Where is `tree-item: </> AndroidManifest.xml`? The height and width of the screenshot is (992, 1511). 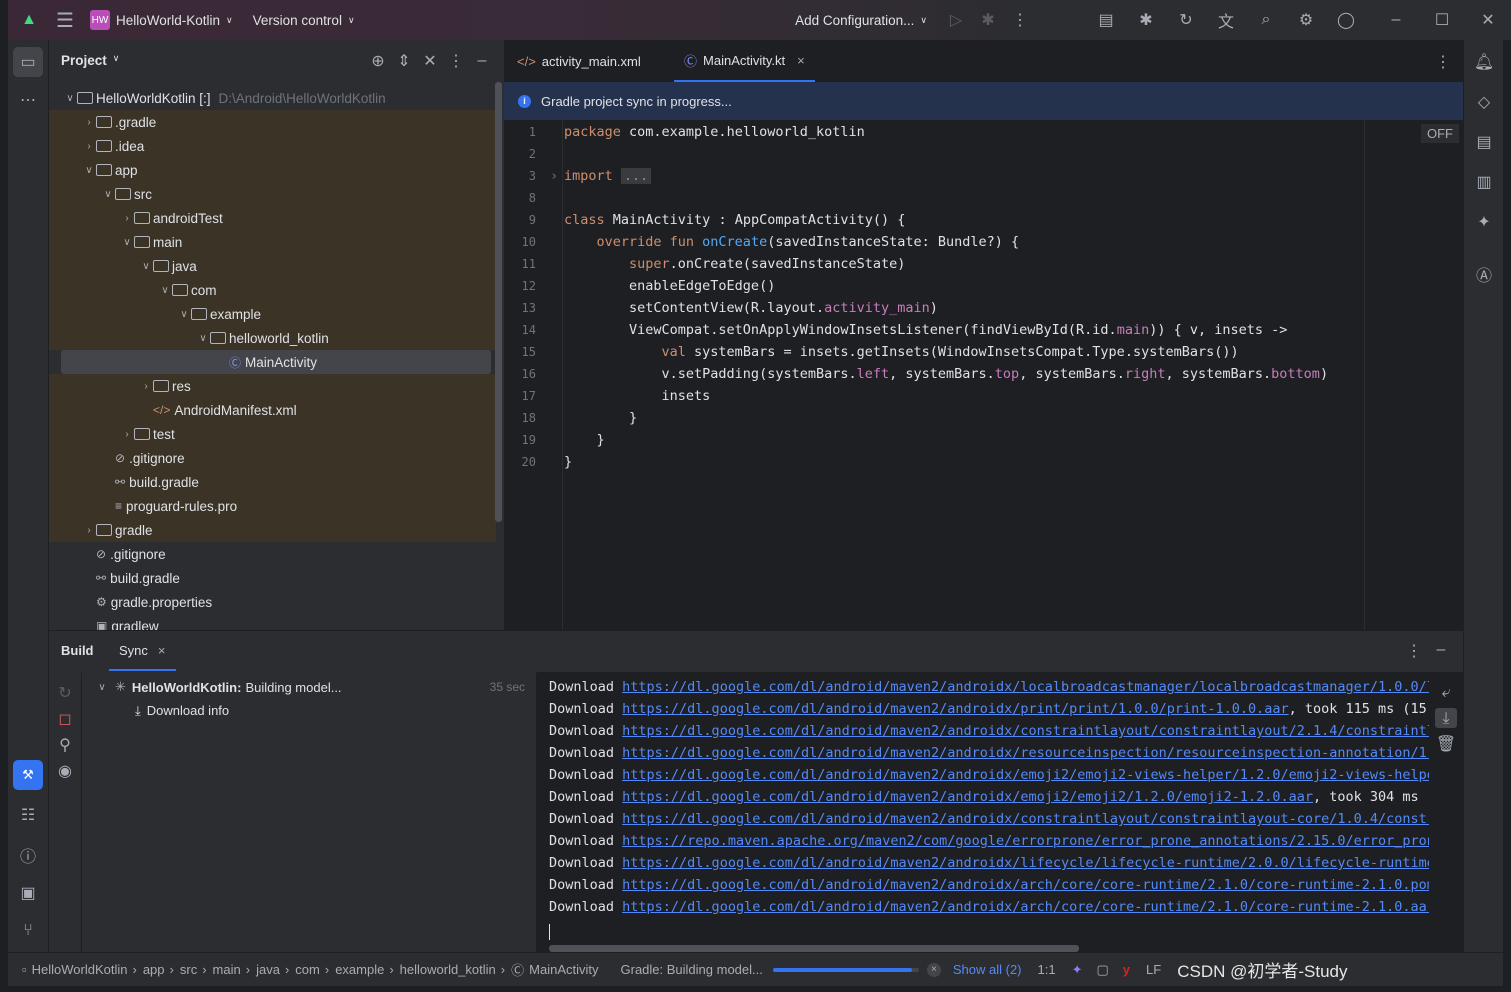
tree-item: </> AndroidManifest.xml is located at coordinates (272, 410).